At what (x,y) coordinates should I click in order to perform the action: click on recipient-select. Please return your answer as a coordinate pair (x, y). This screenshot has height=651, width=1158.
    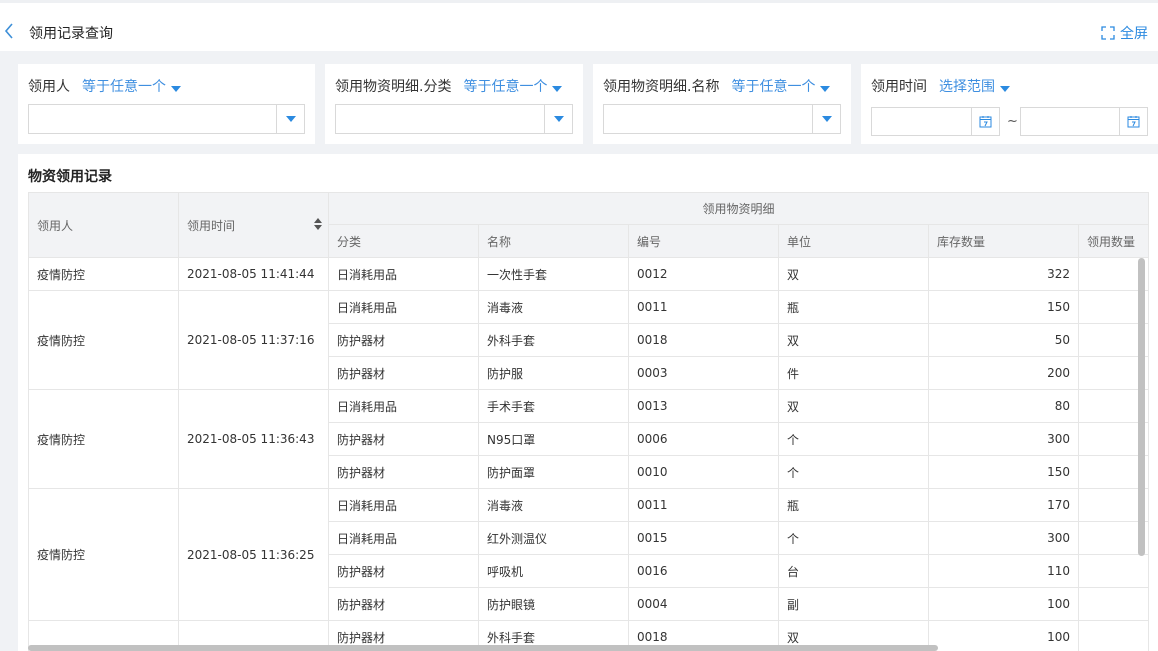
    Looking at the image, I should click on (166, 119).